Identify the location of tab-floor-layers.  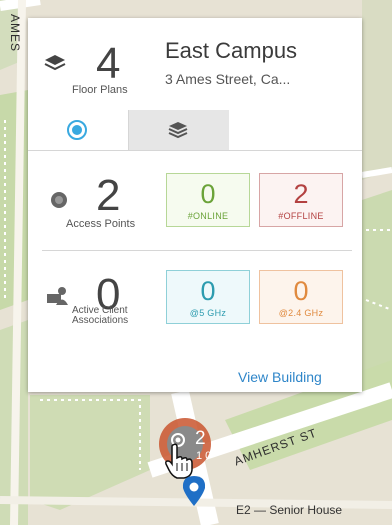
(179, 130).